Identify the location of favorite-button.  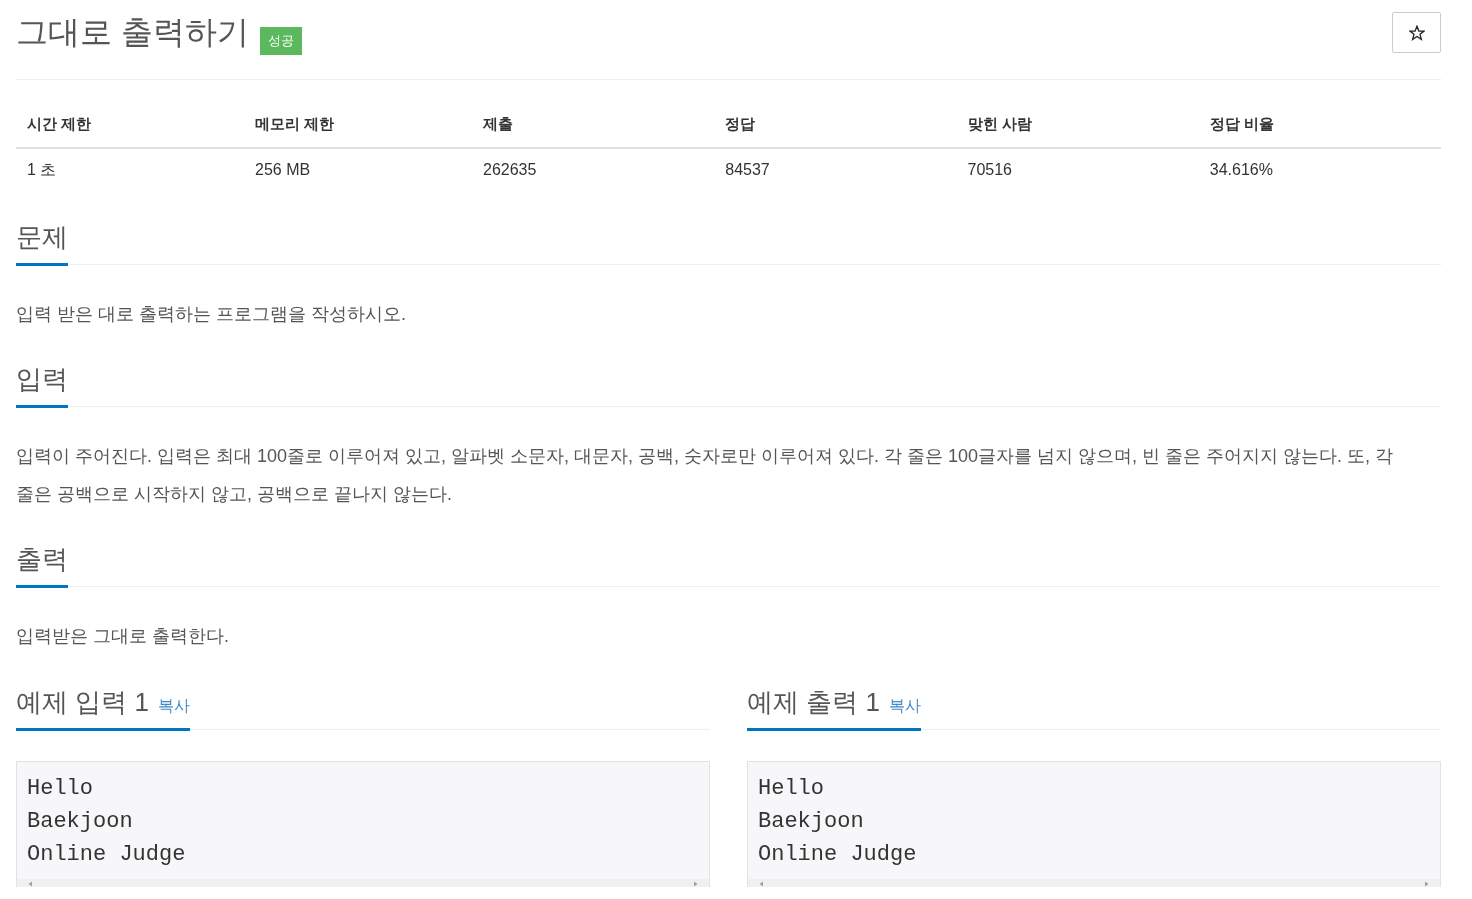
(1416, 32).